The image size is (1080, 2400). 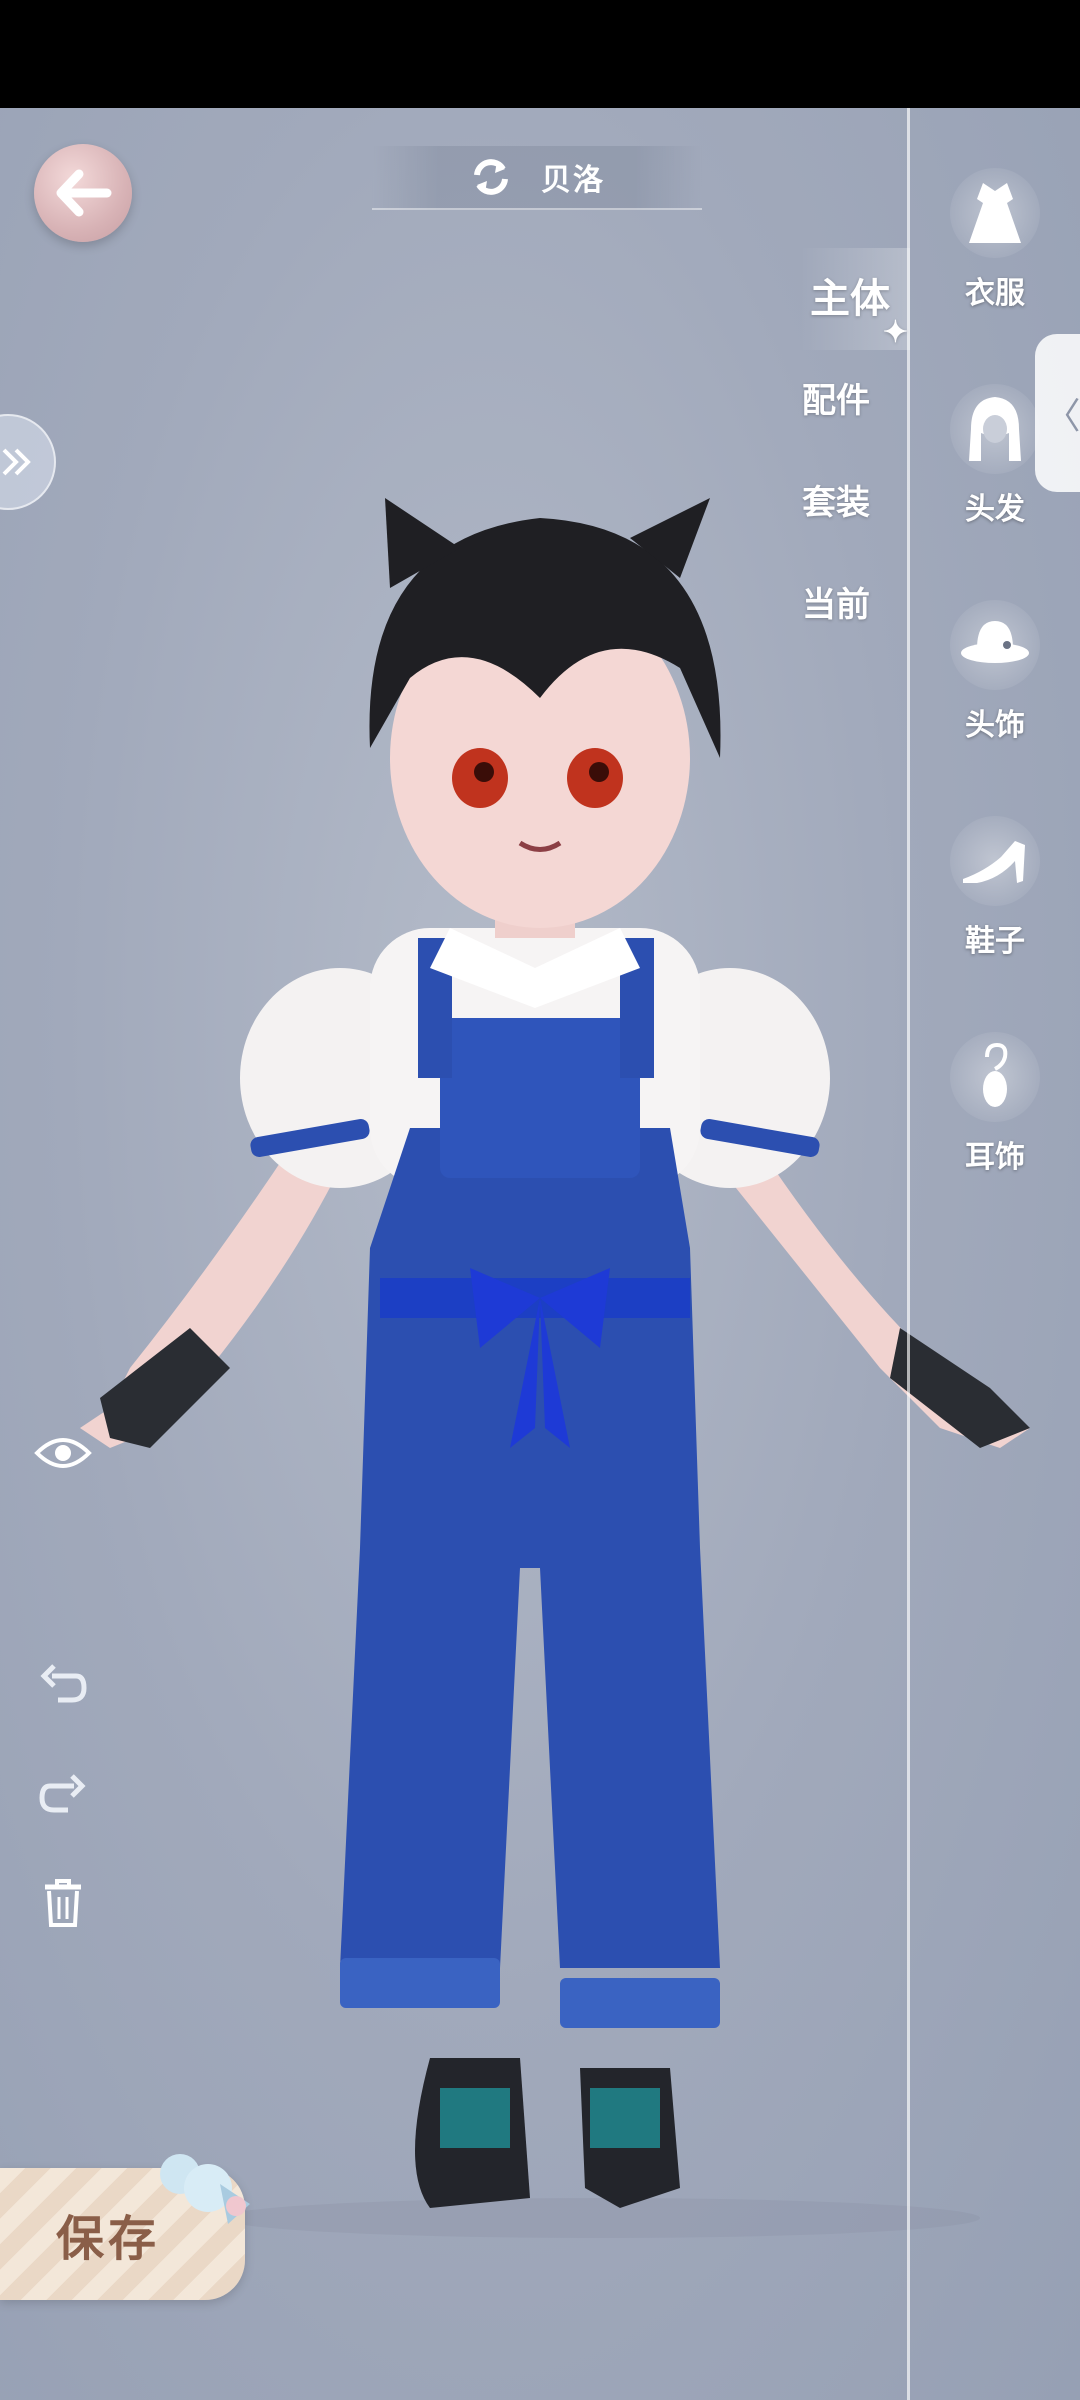 I want to click on status-bar, so click(x=540, y=54).